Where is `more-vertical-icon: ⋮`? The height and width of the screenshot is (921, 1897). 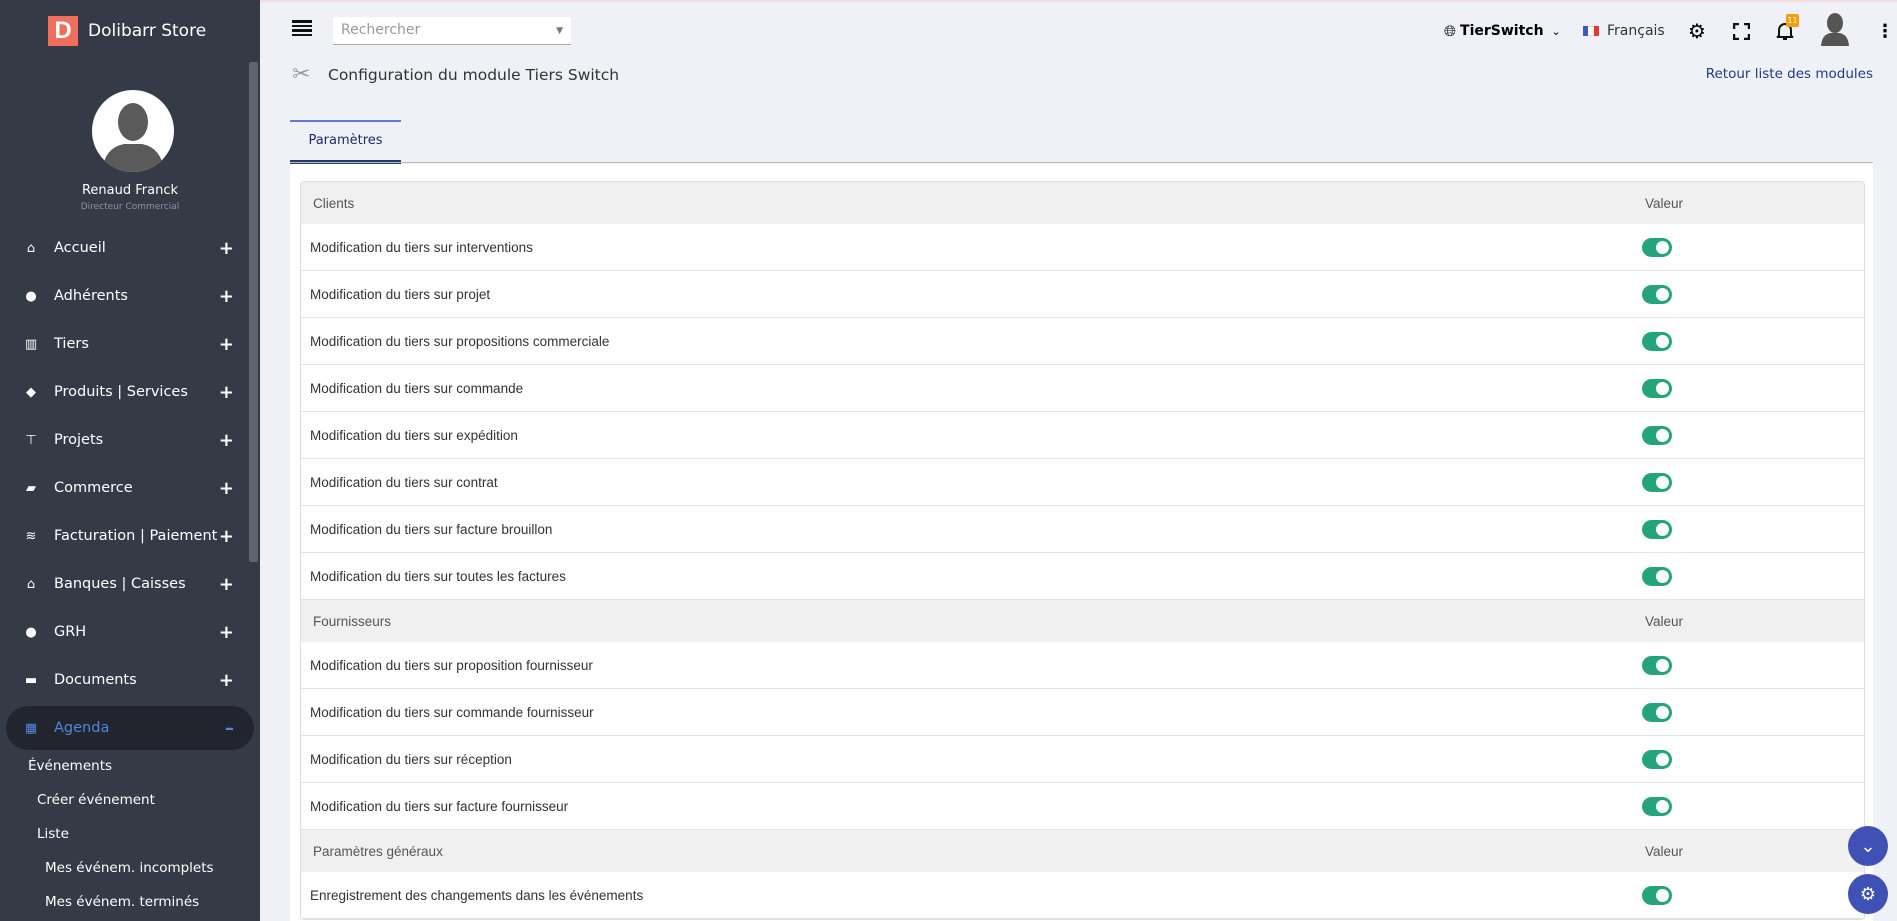
more-vertical-icon: ⋮ is located at coordinates (1885, 31).